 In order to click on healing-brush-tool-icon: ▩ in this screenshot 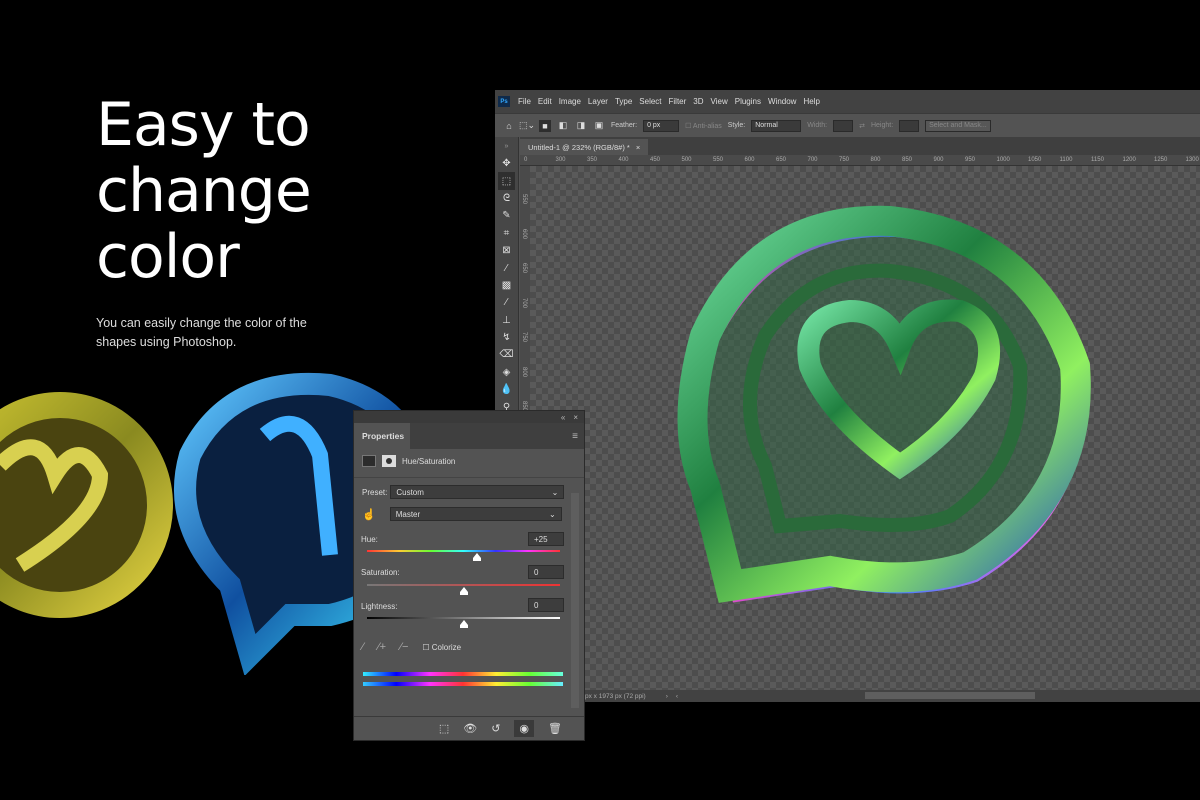, I will do `click(506, 285)`.